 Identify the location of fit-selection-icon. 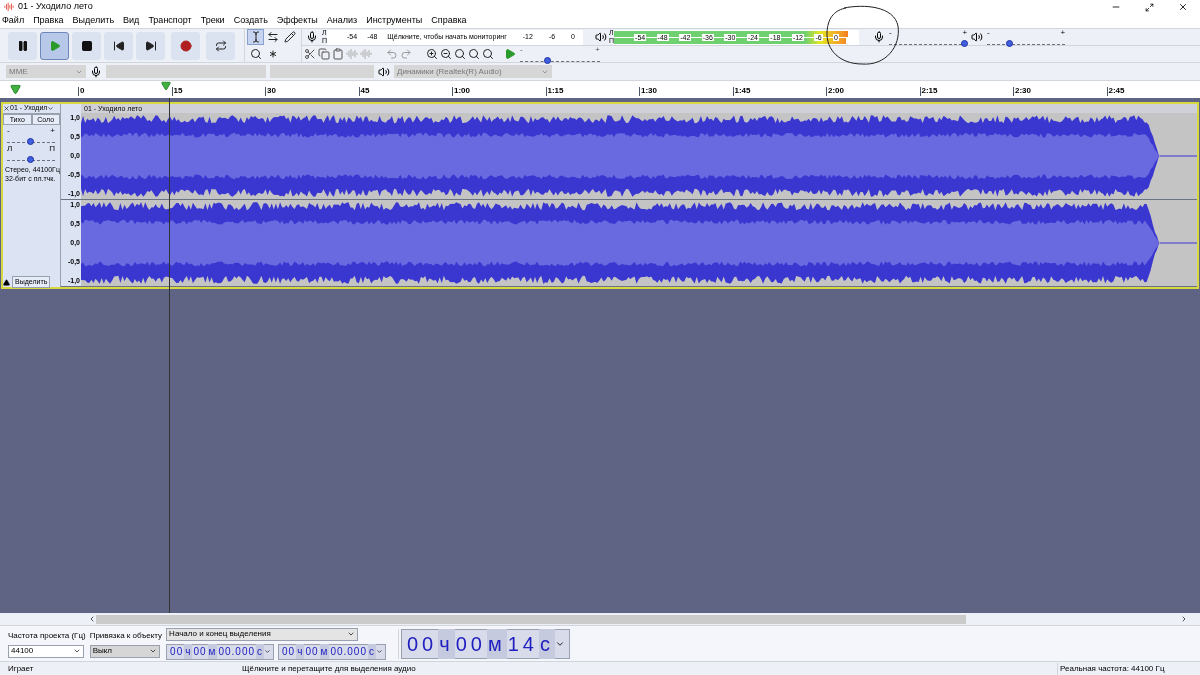
(460, 54).